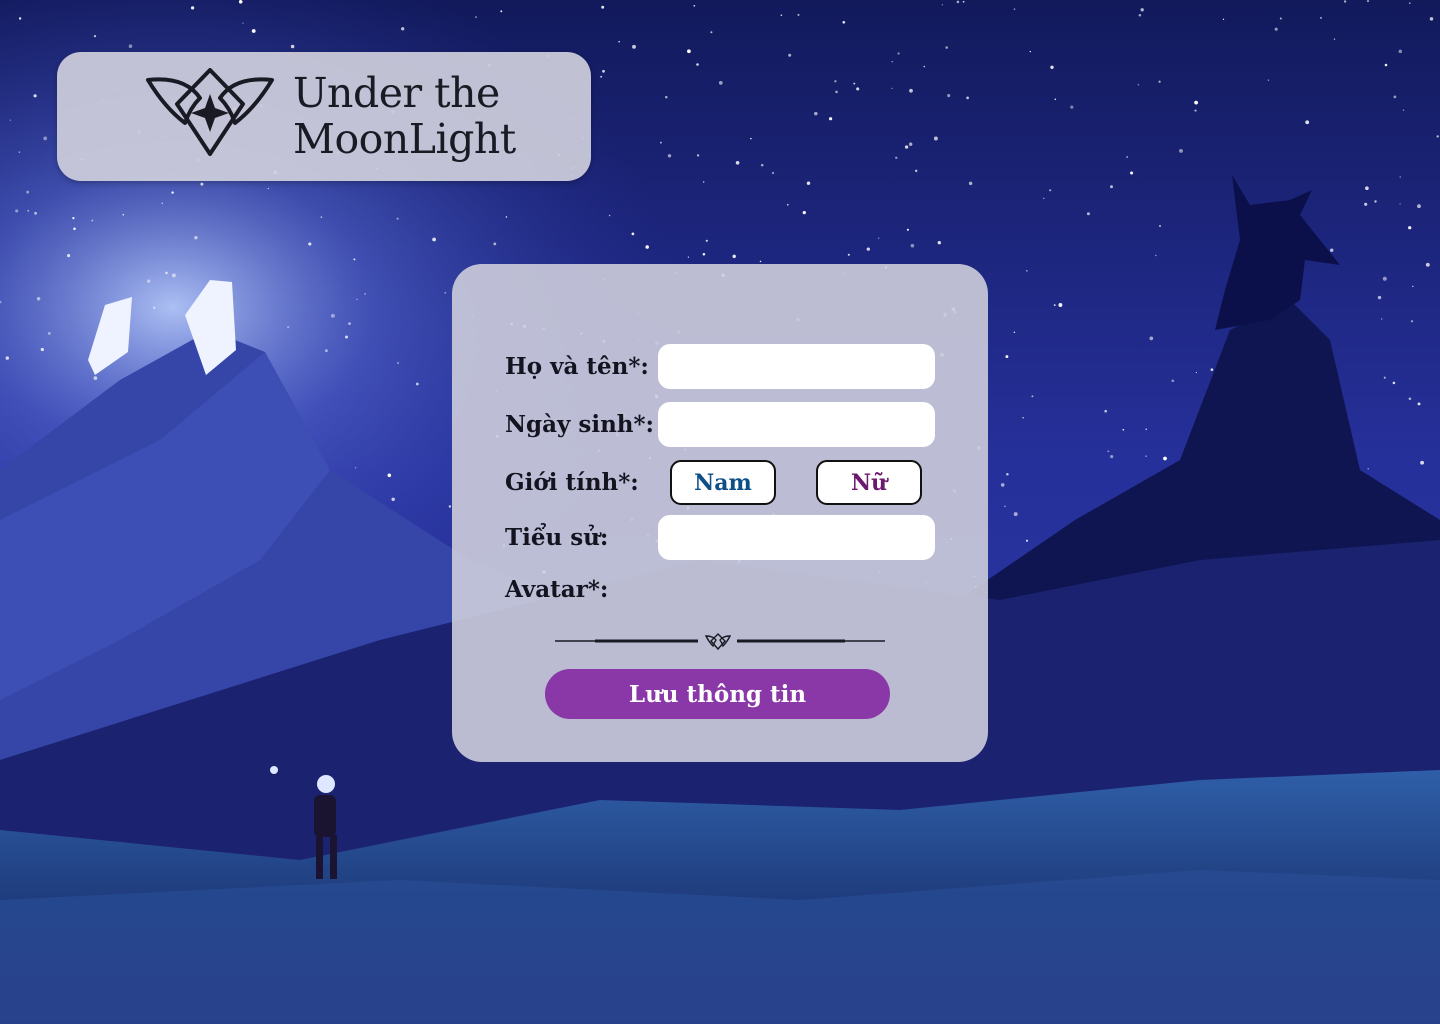  What do you see at coordinates (577, 366) in the screenshot?
I see `fullname-label: Họ và tên*:` at bounding box center [577, 366].